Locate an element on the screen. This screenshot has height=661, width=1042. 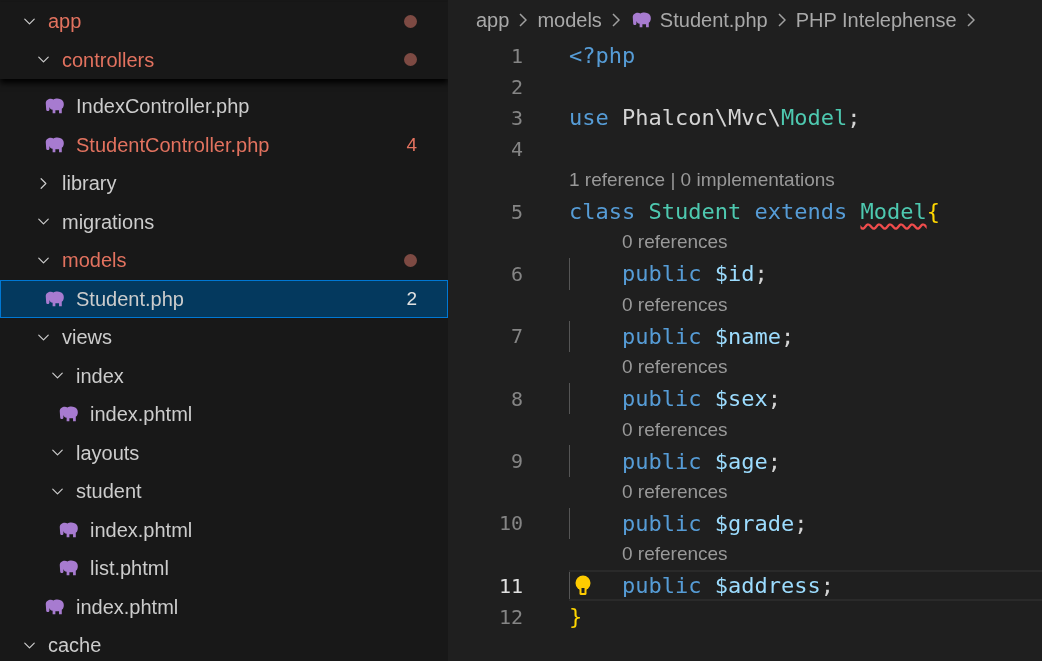
file-item: StudentController.php 4 is located at coordinates (224, 144).